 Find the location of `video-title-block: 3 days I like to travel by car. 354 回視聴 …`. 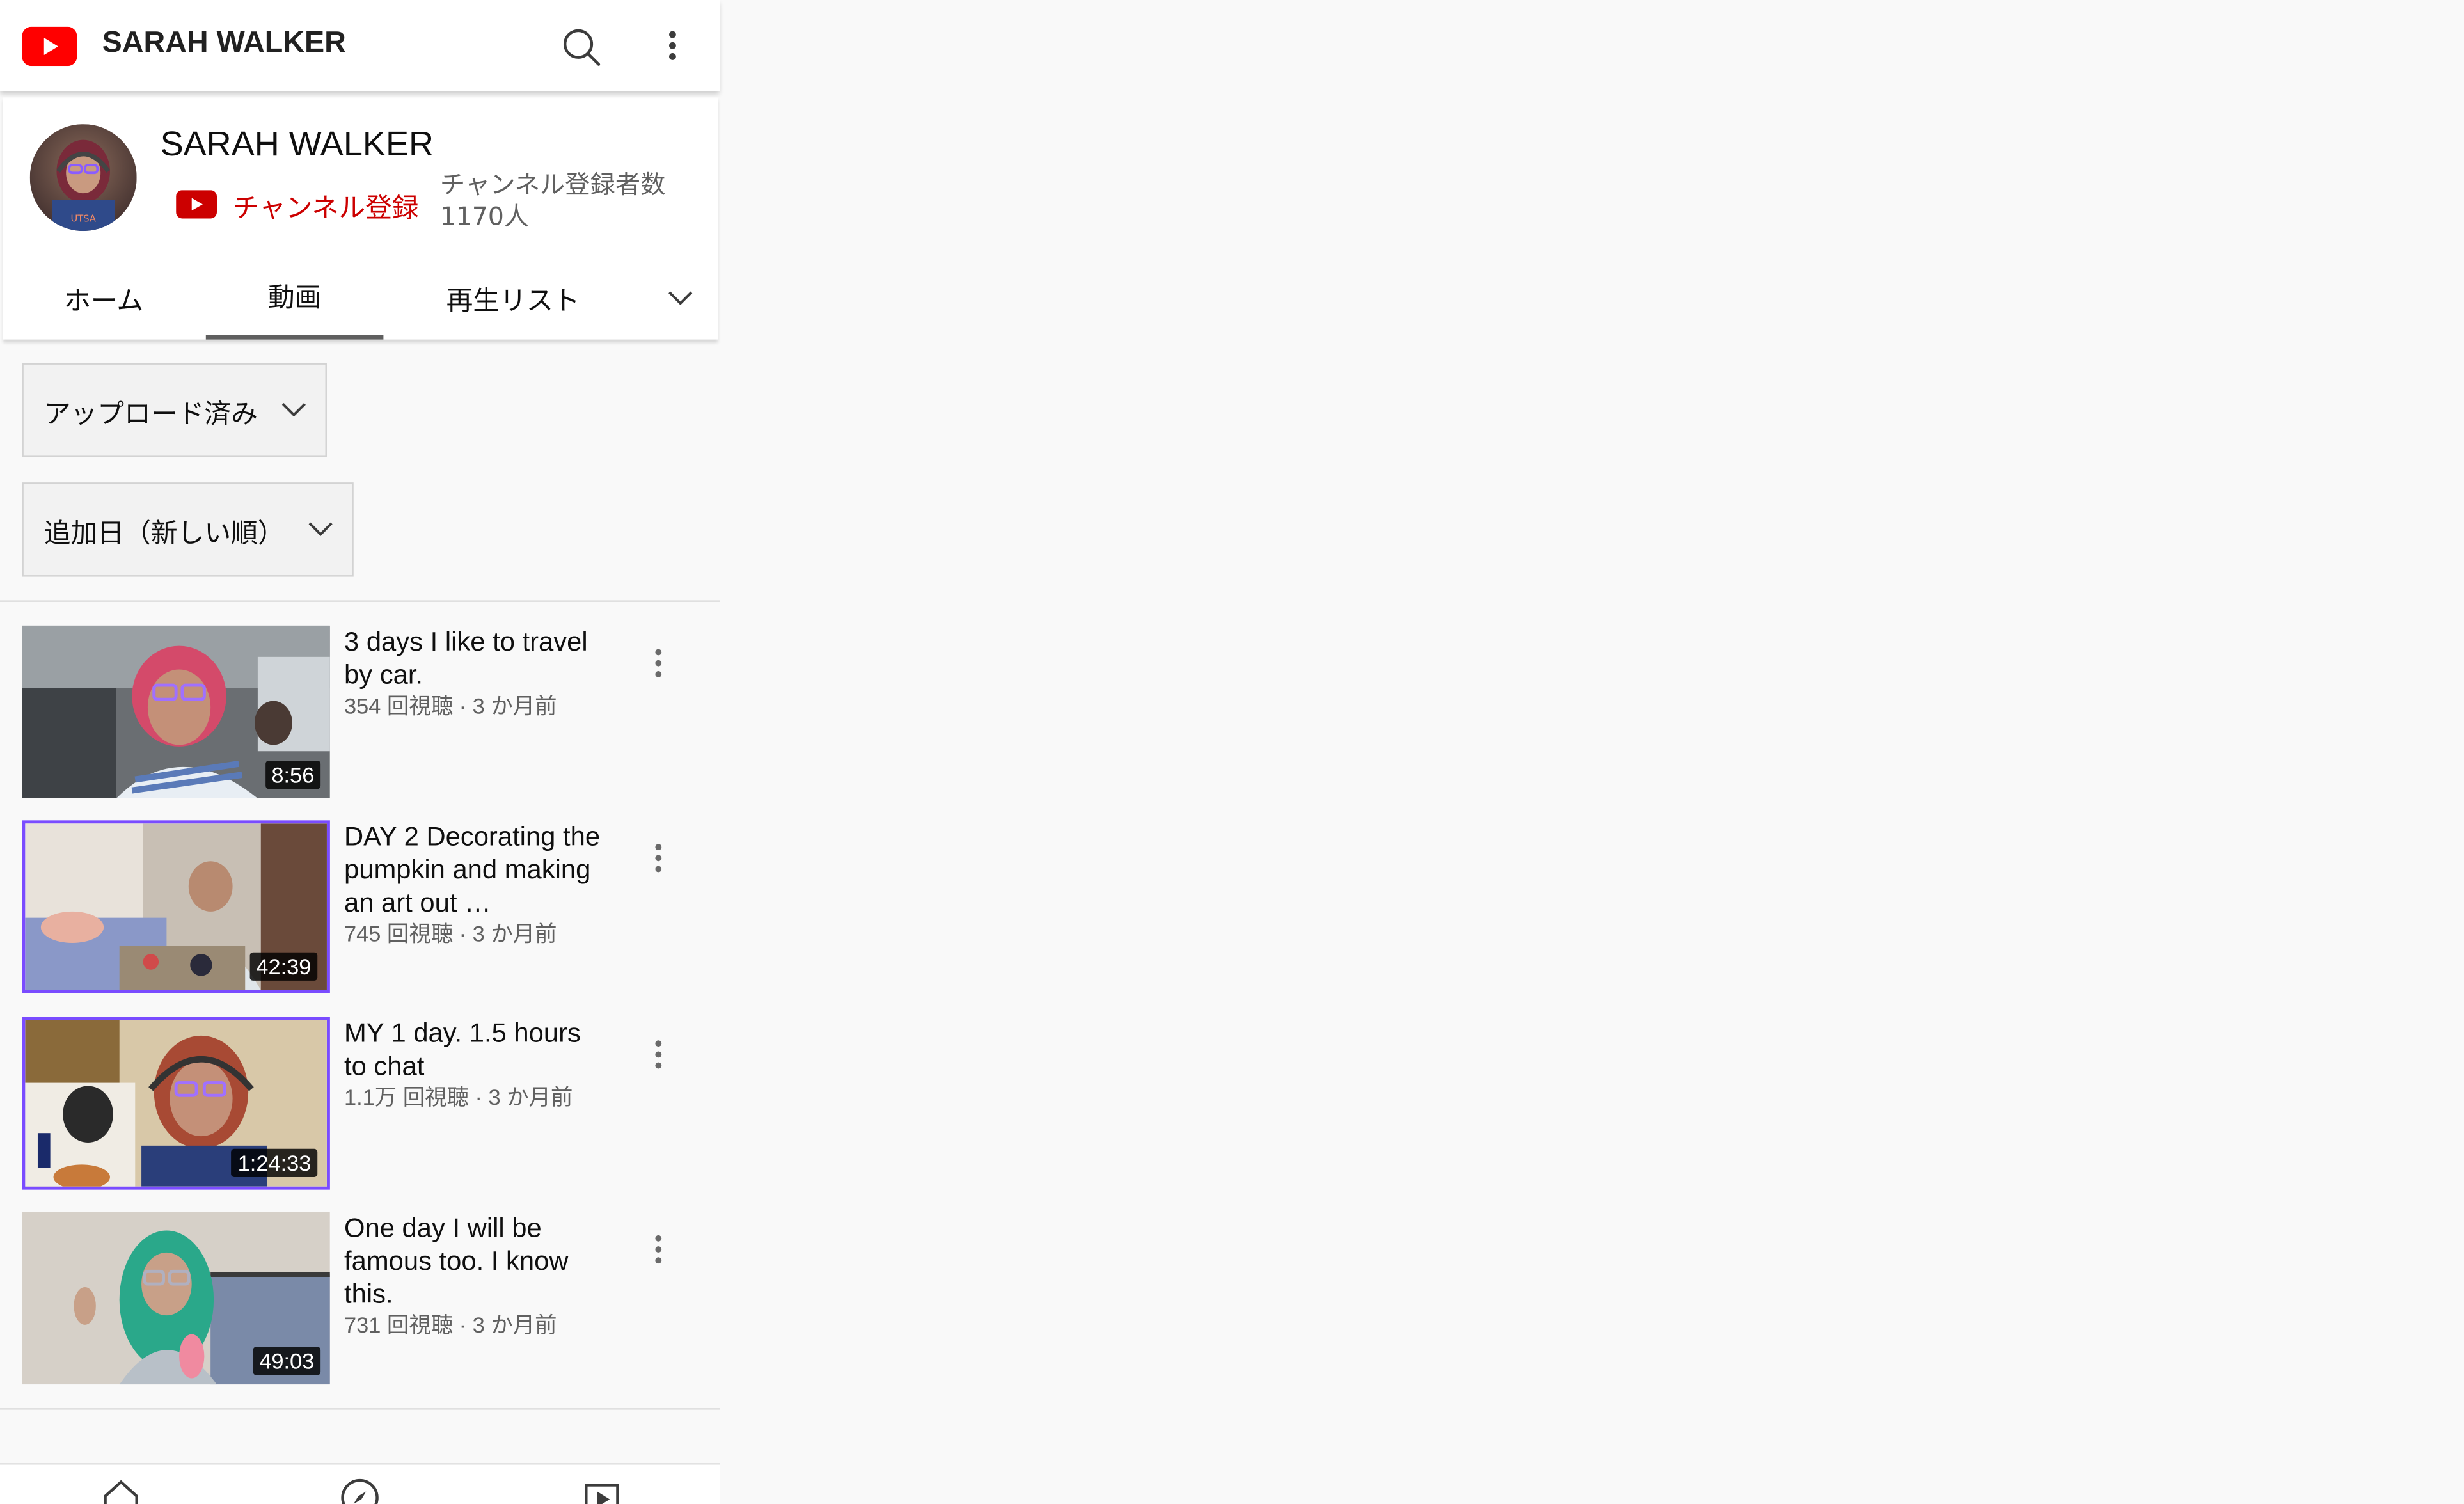

video-title-block: 3 days I like to travel by car. 354 回視聴 … is located at coordinates (476, 674).